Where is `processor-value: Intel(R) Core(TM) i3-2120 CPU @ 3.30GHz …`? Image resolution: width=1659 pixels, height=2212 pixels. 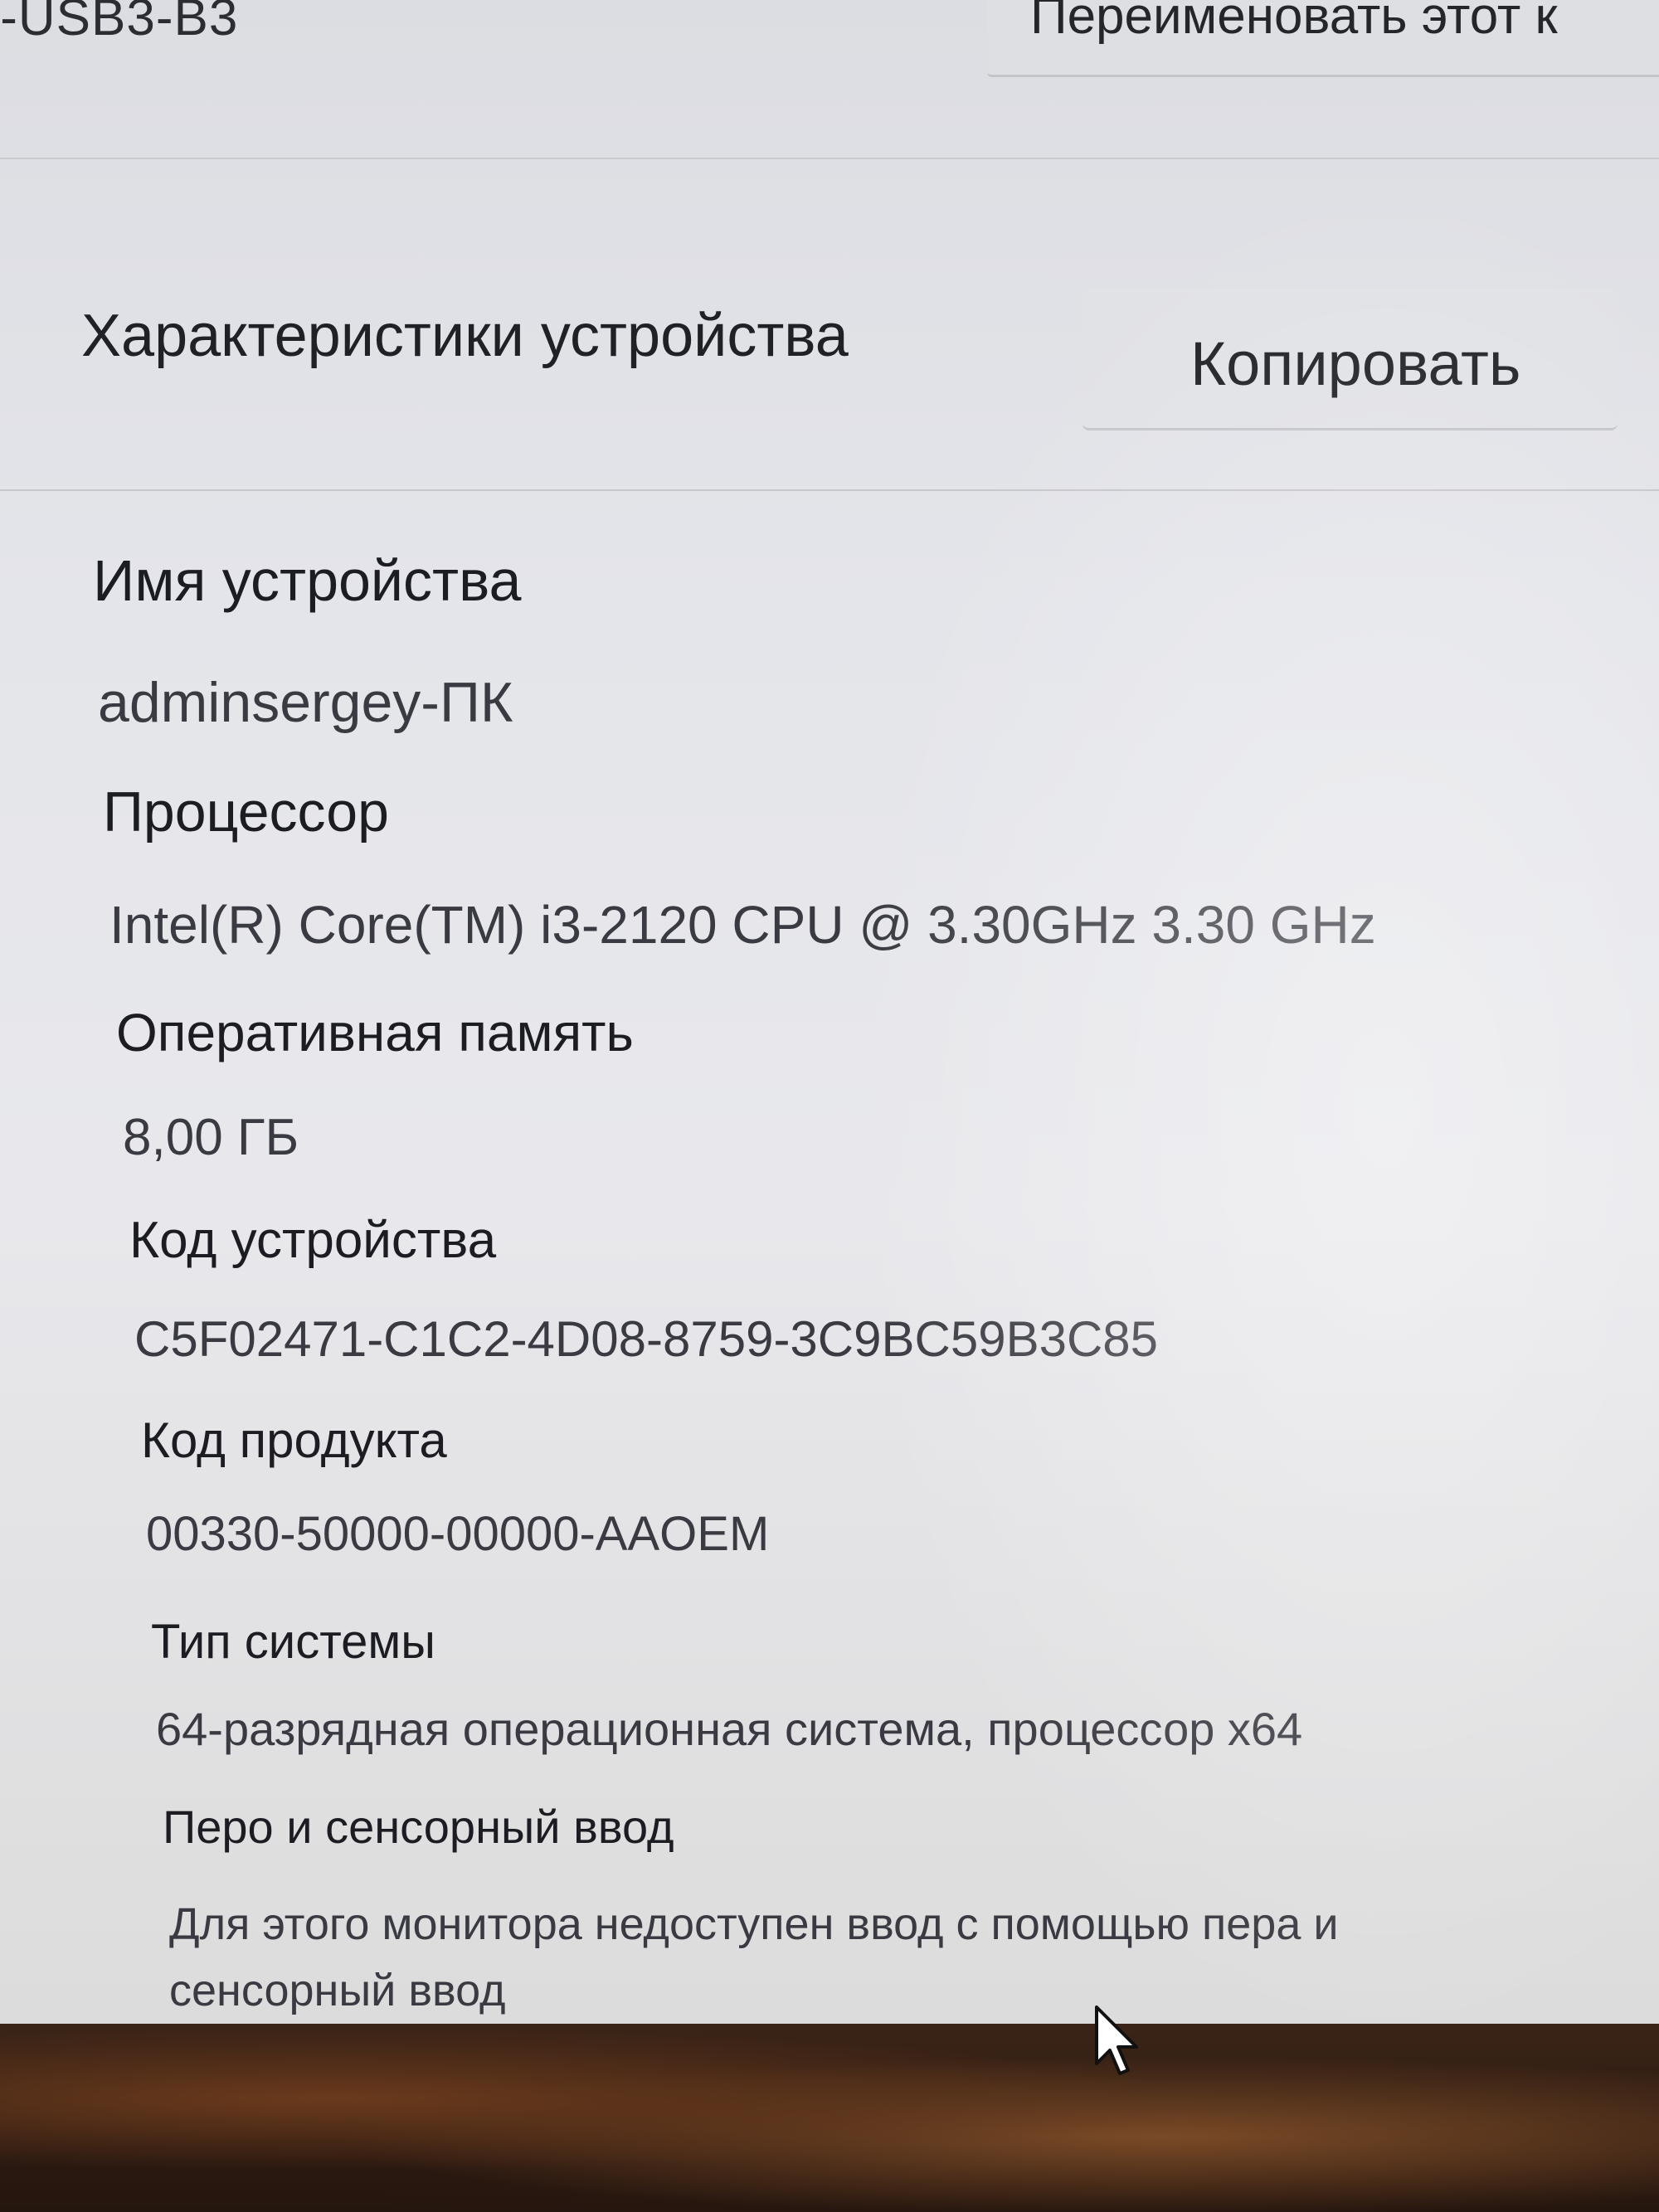 processor-value: Intel(R) Core(TM) i3-2120 CPU @ 3.30GHz … is located at coordinates (742, 925).